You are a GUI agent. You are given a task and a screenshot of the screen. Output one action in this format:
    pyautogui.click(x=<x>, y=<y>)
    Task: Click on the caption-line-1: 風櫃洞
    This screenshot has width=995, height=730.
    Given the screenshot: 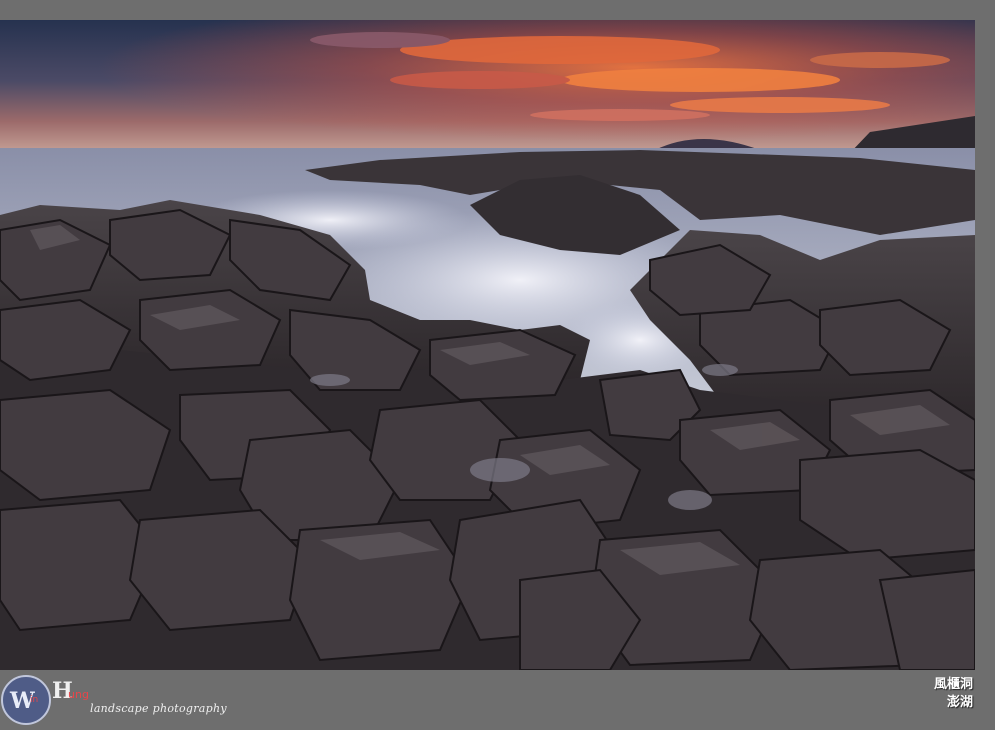 What is the action you would take?
    pyautogui.click(x=953, y=684)
    